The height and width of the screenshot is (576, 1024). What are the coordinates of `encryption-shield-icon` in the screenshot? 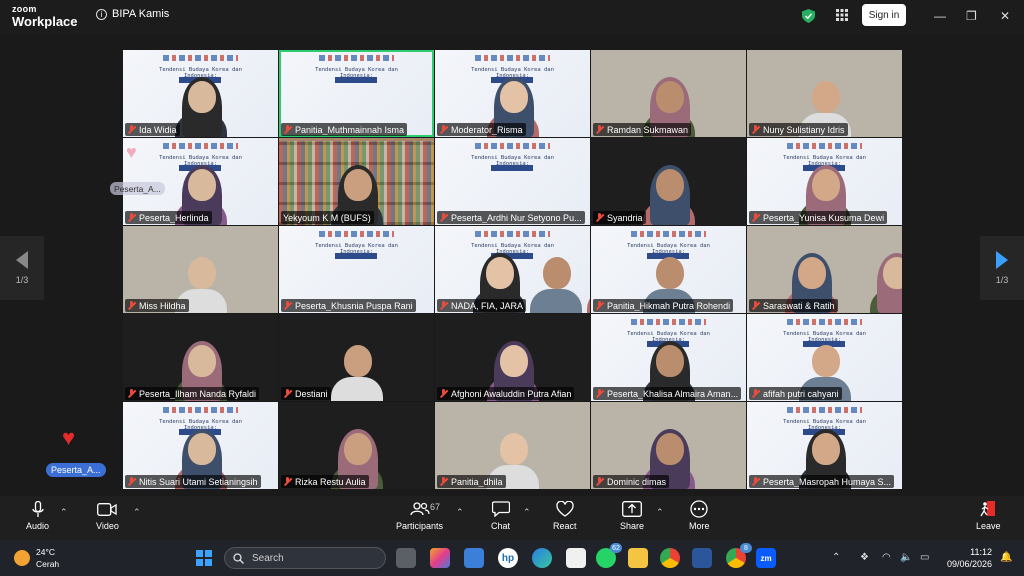 It's located at (808, 16).